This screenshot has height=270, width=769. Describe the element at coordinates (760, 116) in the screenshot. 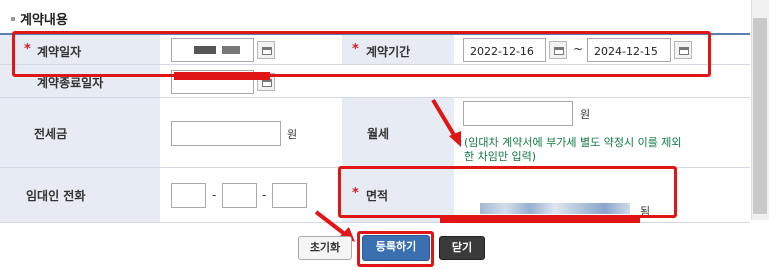

I see `scrollbar-thumb` at that location.